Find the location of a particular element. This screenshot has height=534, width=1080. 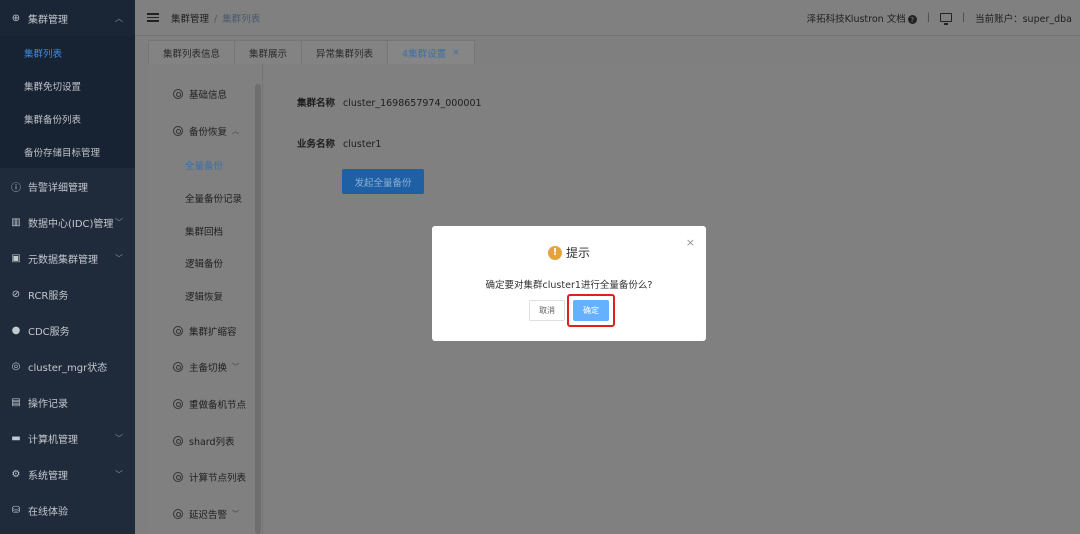

tab-cluster-settings: 4集群设置 × is located at coordinates (431, 52).